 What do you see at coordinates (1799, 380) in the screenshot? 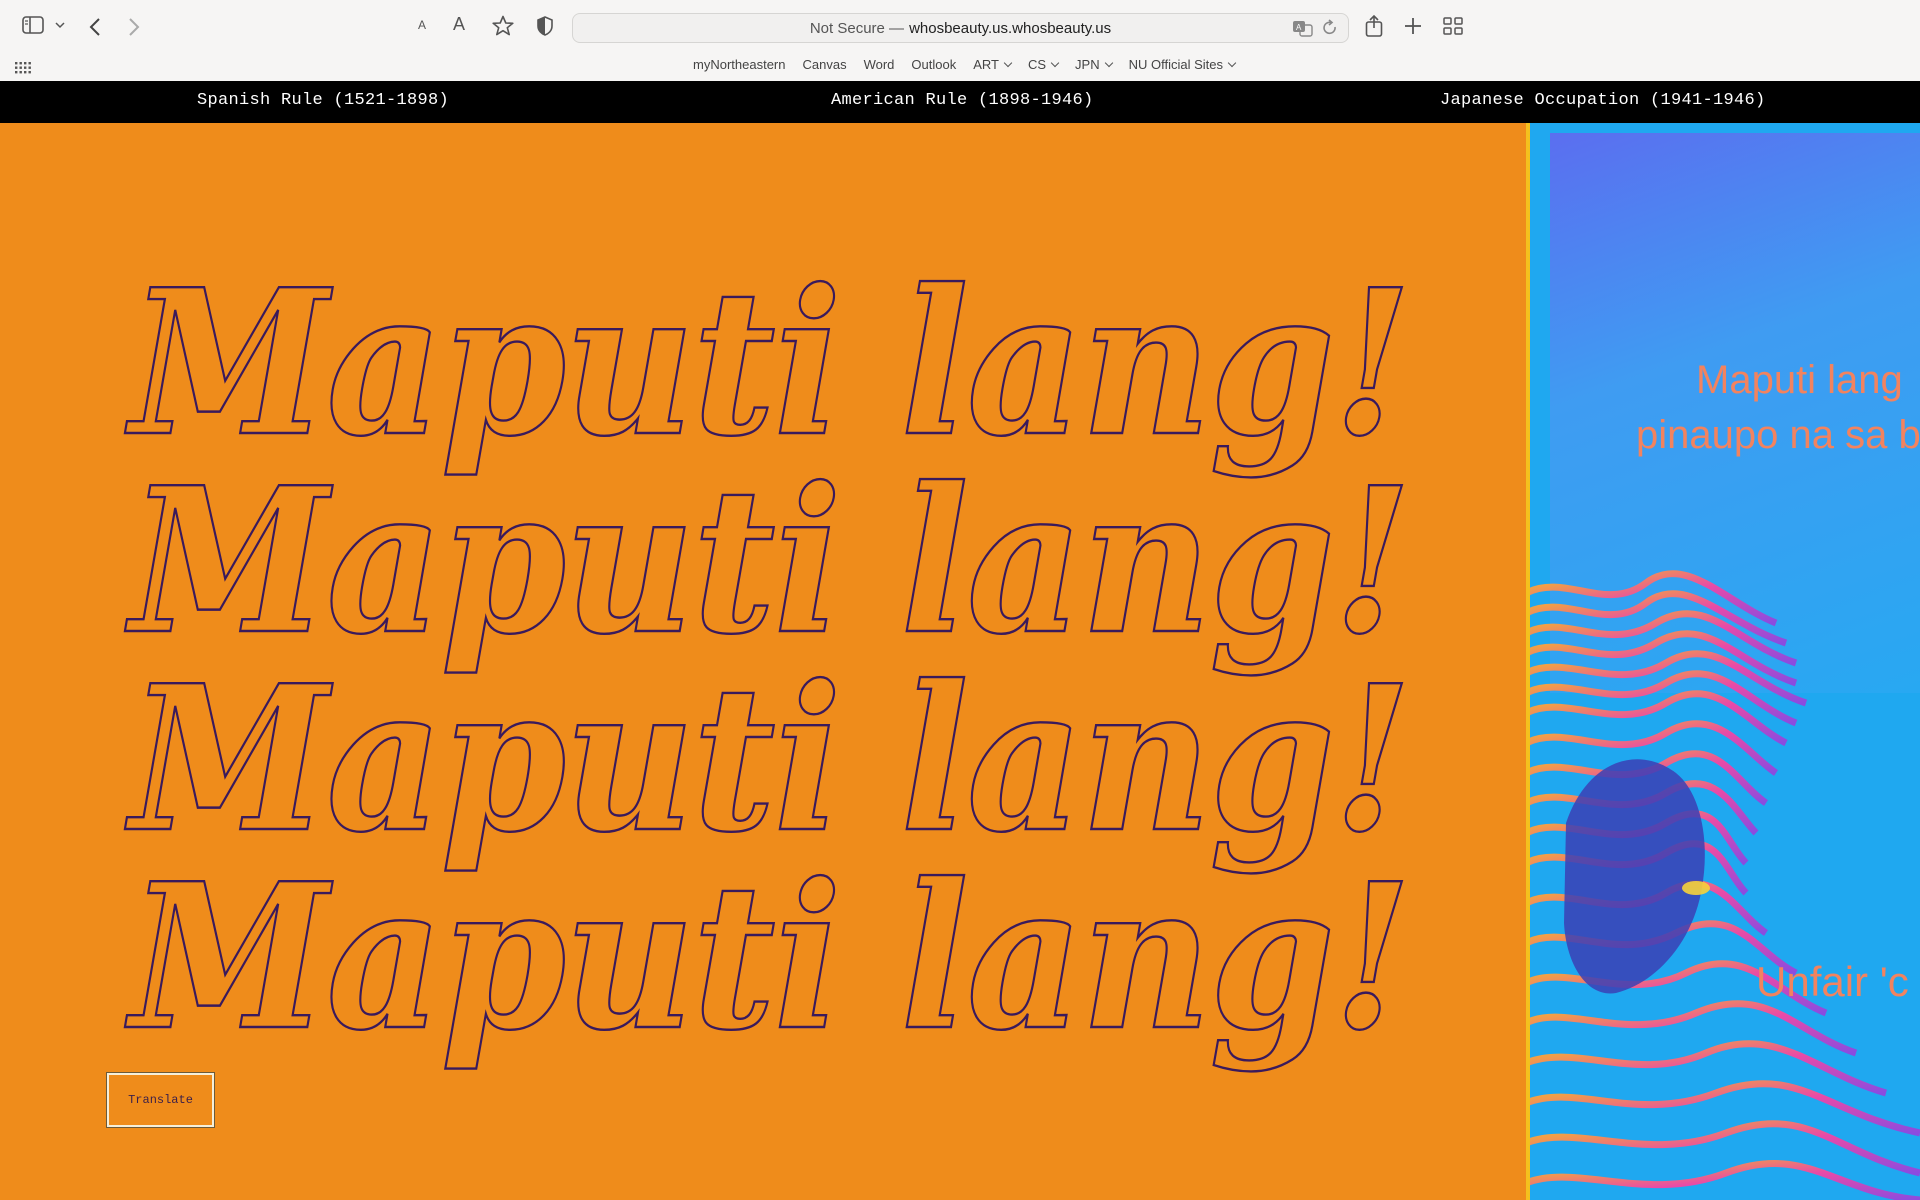
I see `poster-text-line-1: Maputi lang` at bounding box center [1799, 380].